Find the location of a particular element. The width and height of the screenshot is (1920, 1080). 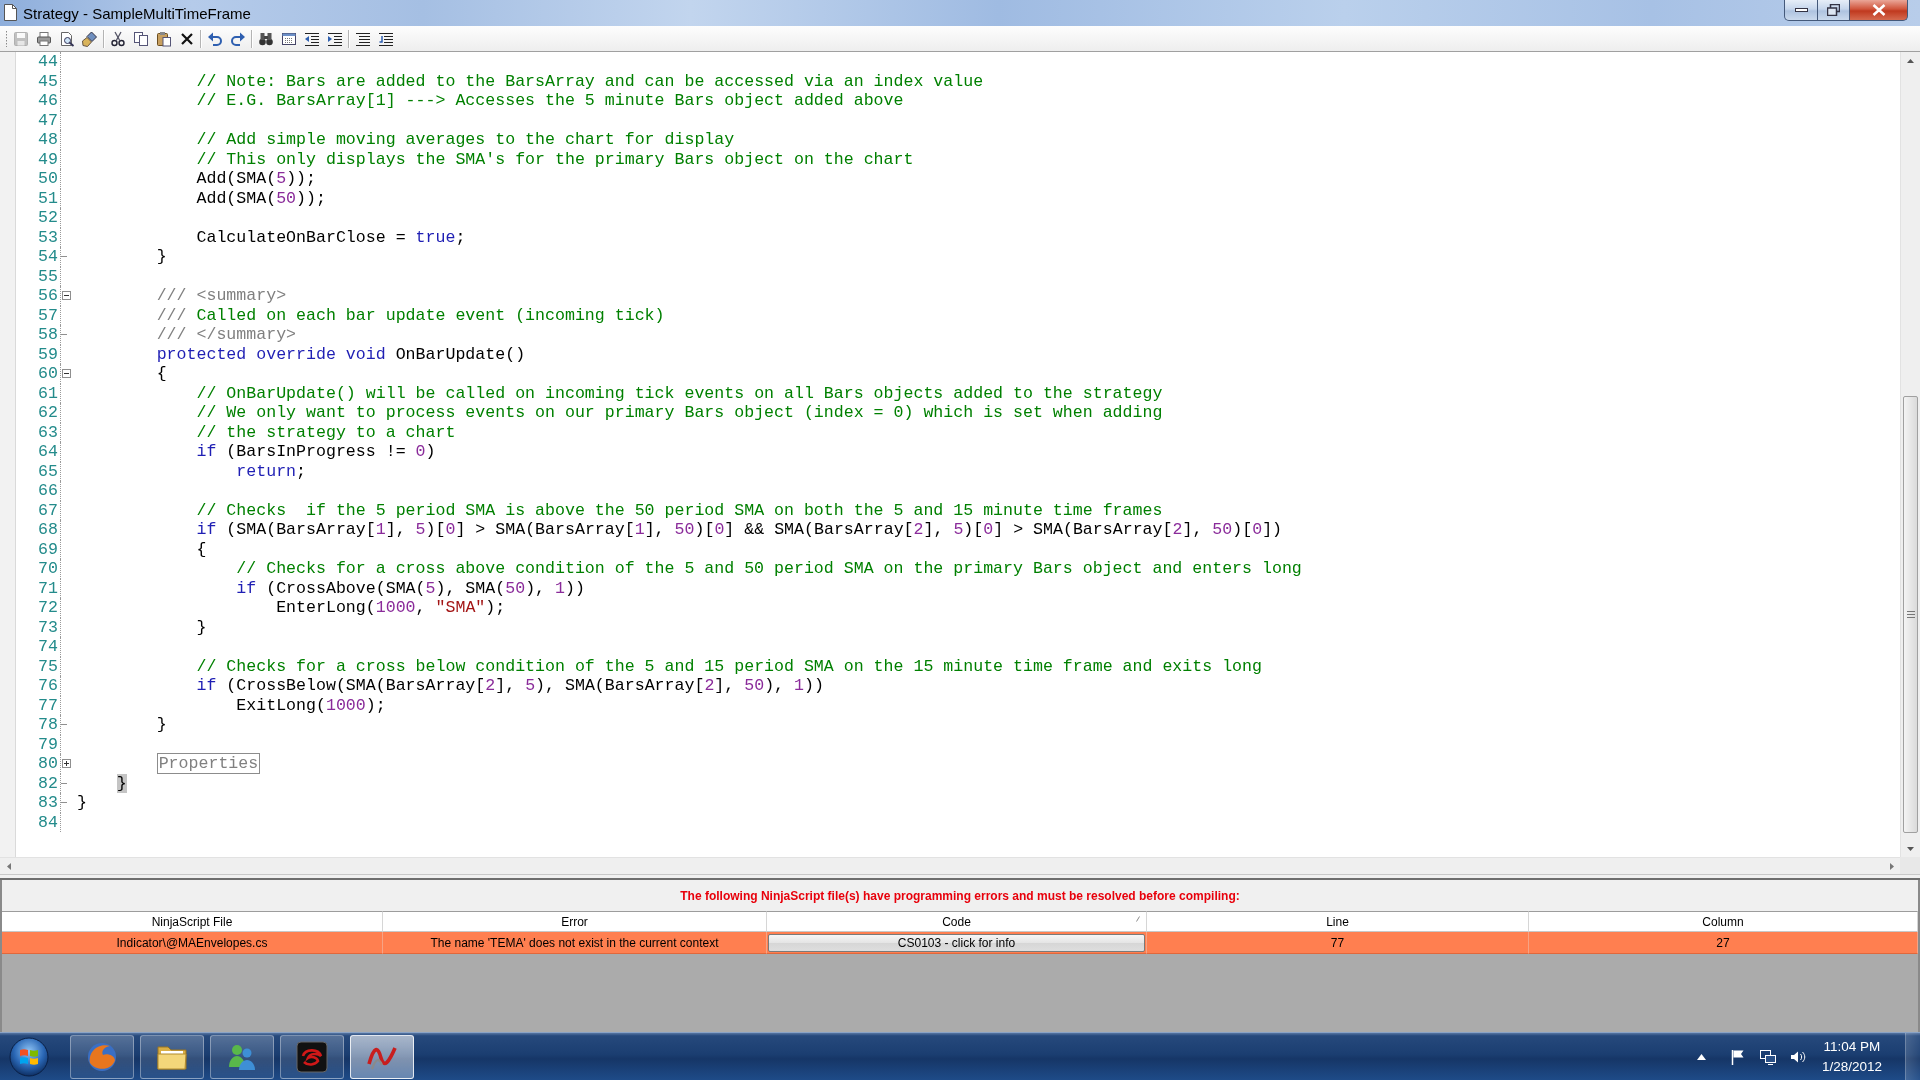

globe-icon is located at coordinates (102, 1056).